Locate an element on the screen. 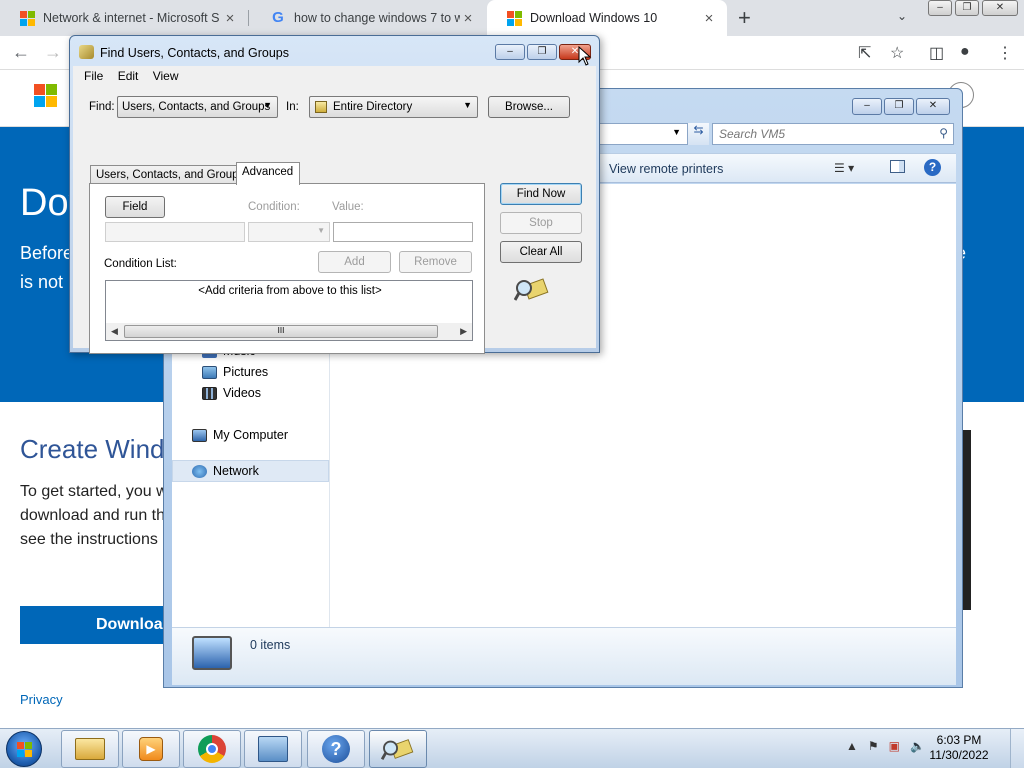 The image size is (1024, 768). body-text: To get started, you w is located at coordinates (94, 491).